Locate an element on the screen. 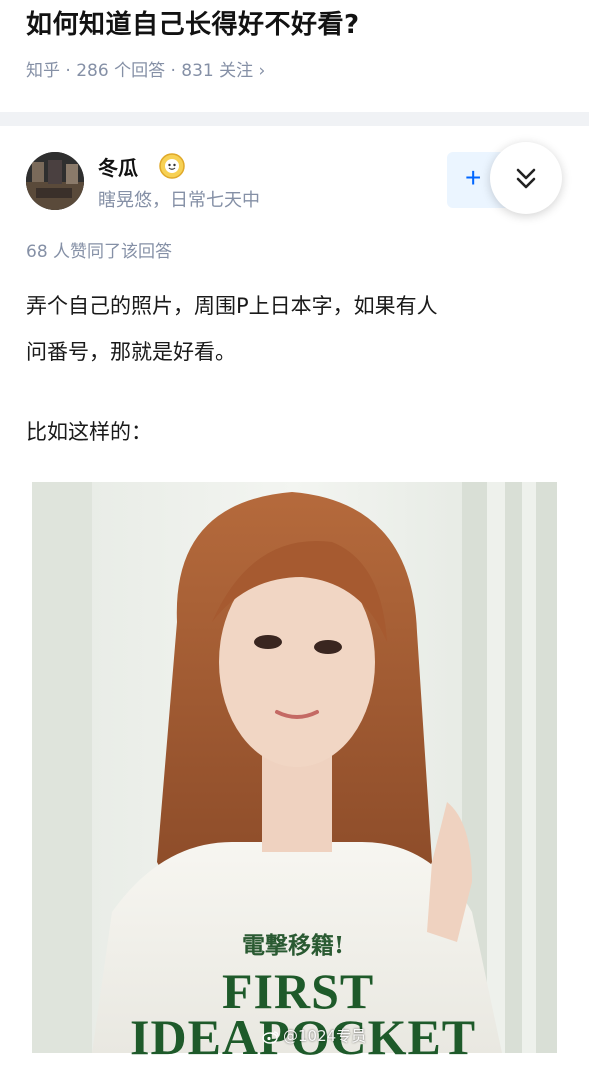  avatar is located at coordinates (55, 181).